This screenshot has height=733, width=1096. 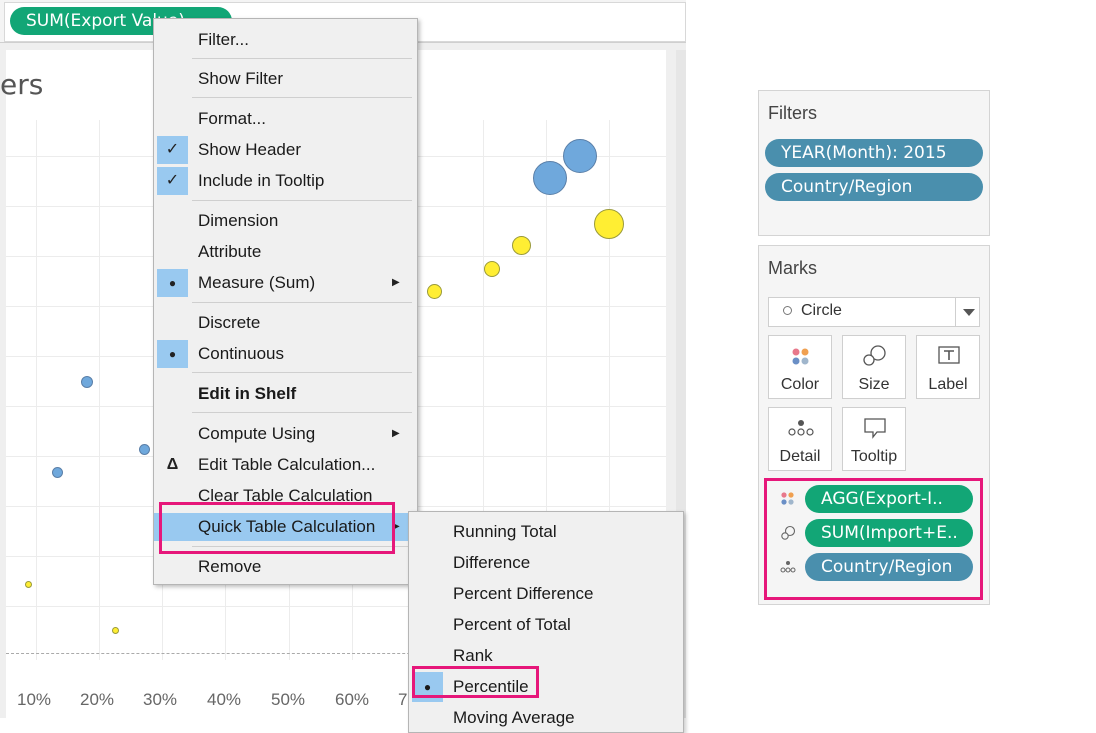 I want to click on x-axis-tick: 60%, so click(x=352, y=699).